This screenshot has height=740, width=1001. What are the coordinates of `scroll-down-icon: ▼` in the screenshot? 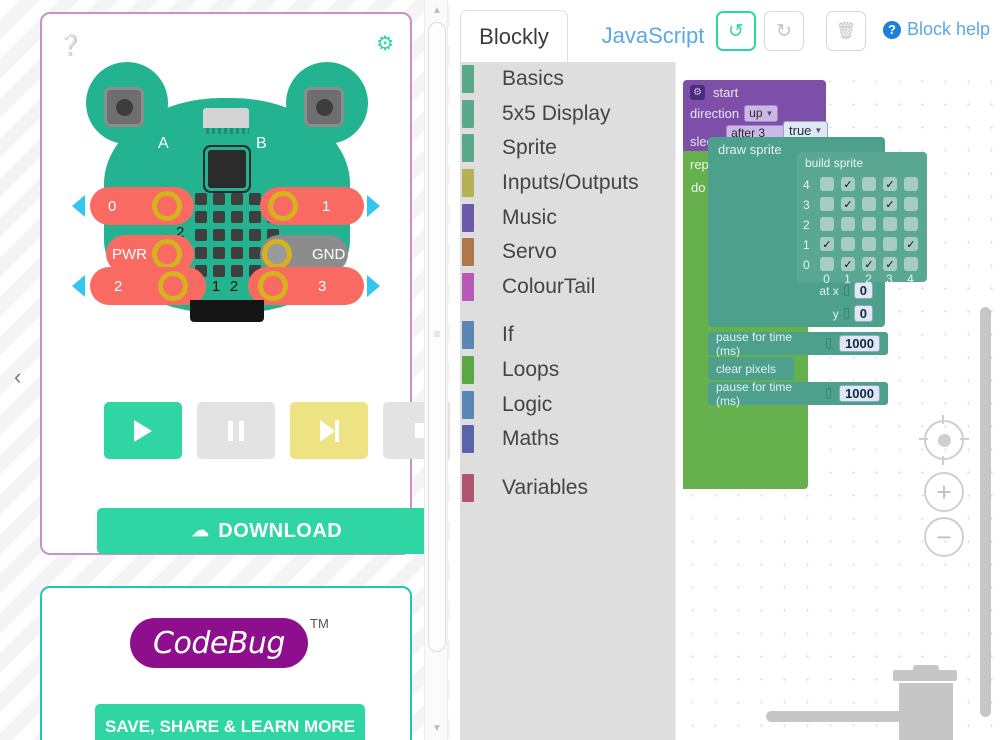 It's located at (437, 729).